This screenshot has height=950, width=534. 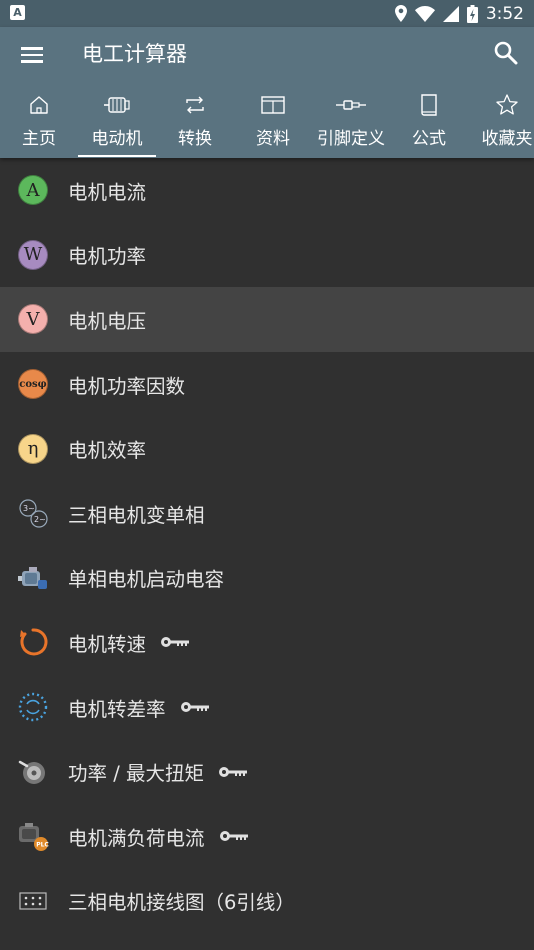 What do you see at coordinates (267, 319) in the screenshot?
I see `list-item-motor-voltage: V 电机电压` at bounding box center [267, 319].